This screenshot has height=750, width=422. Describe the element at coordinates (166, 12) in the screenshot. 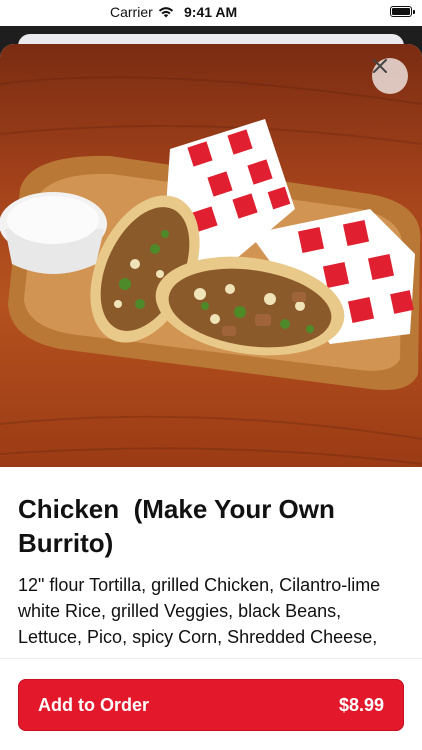

I see `wifi-icon` at that location.